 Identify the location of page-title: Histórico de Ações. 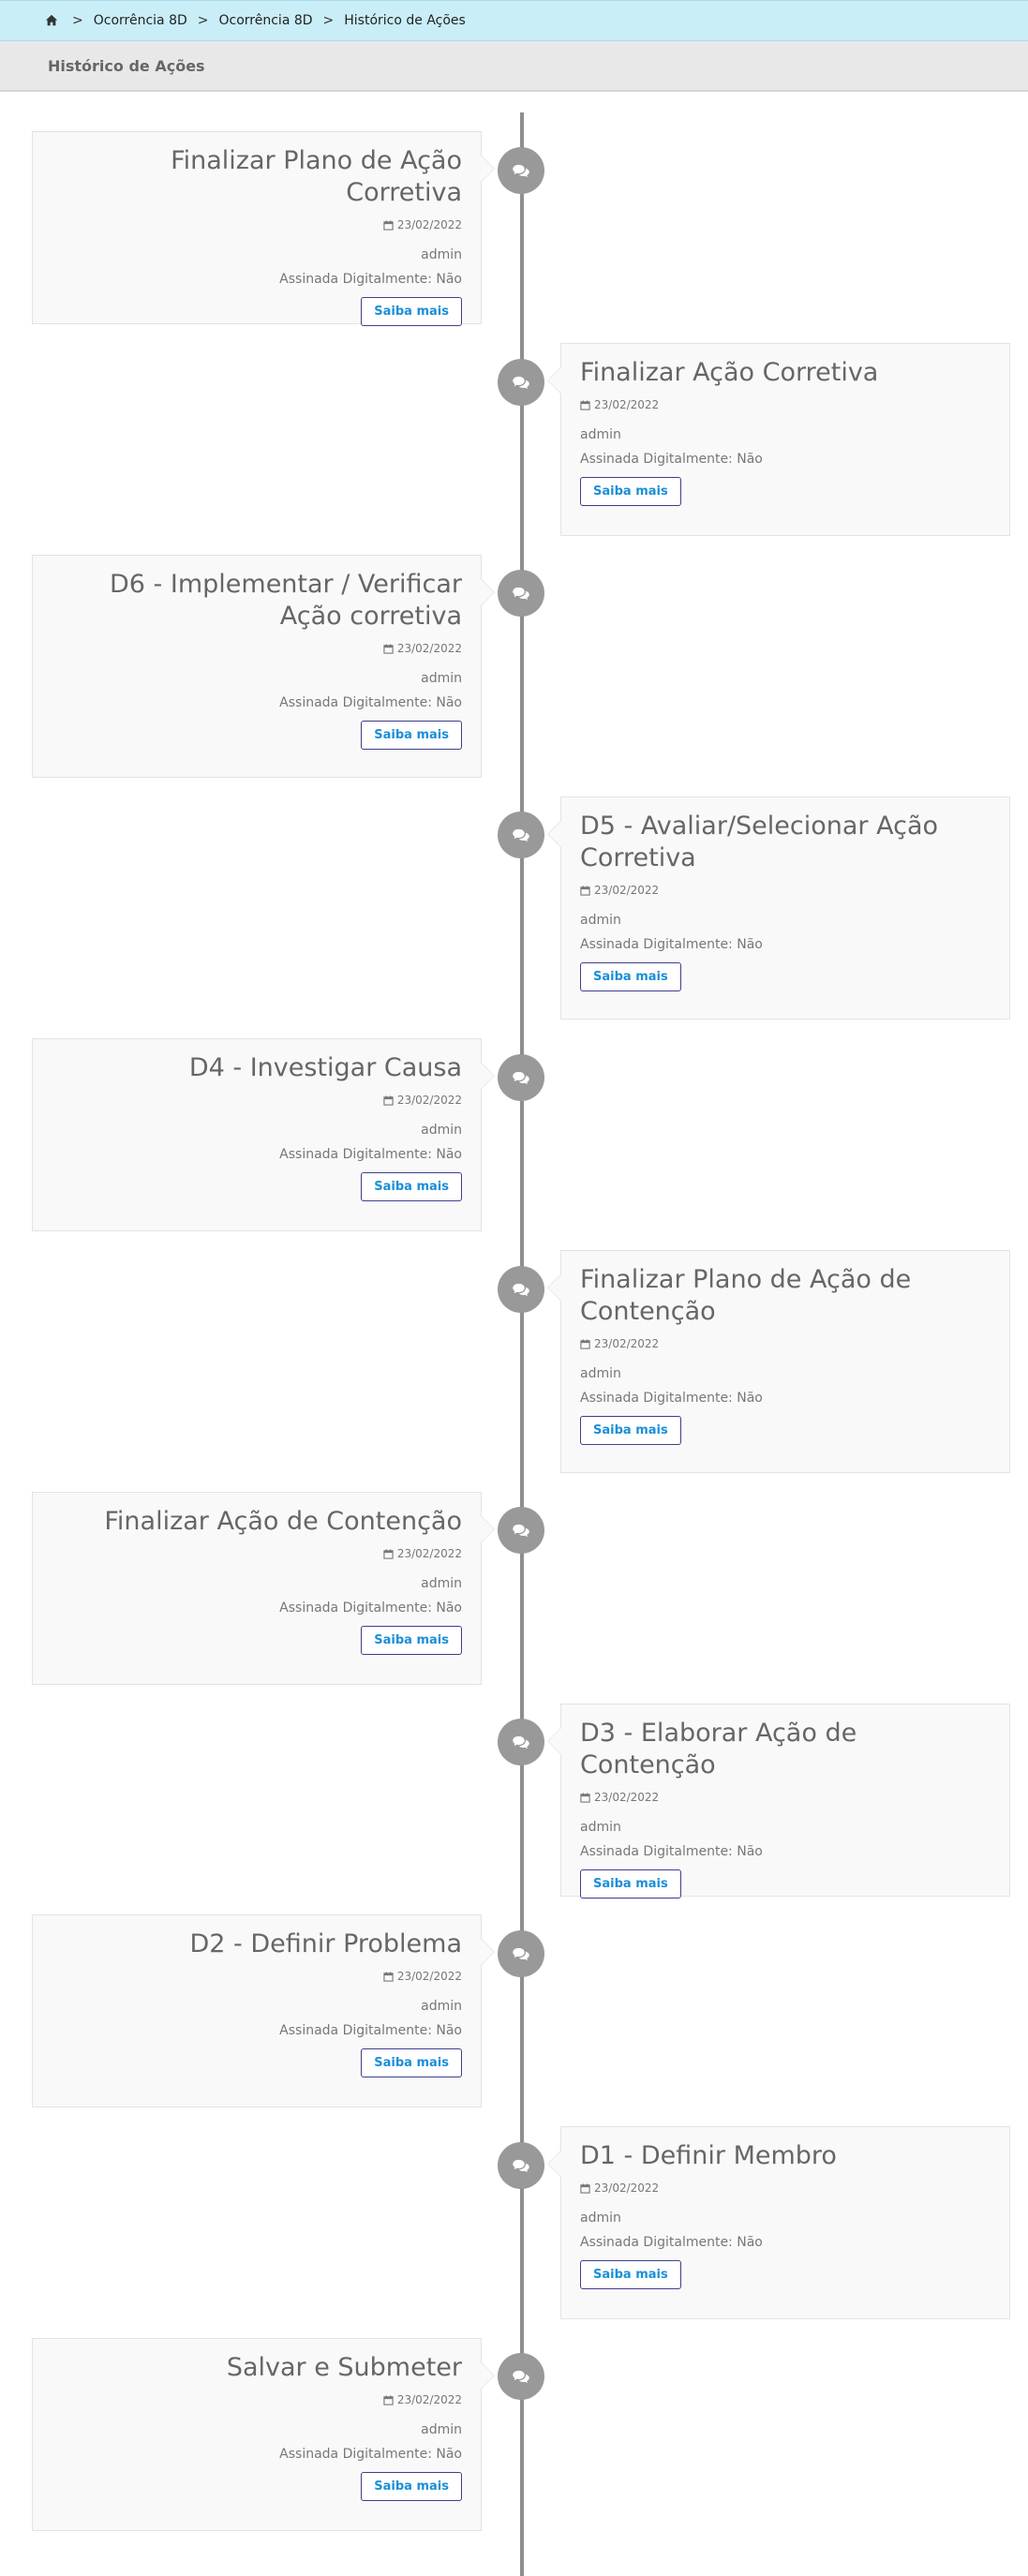
(514, 66).